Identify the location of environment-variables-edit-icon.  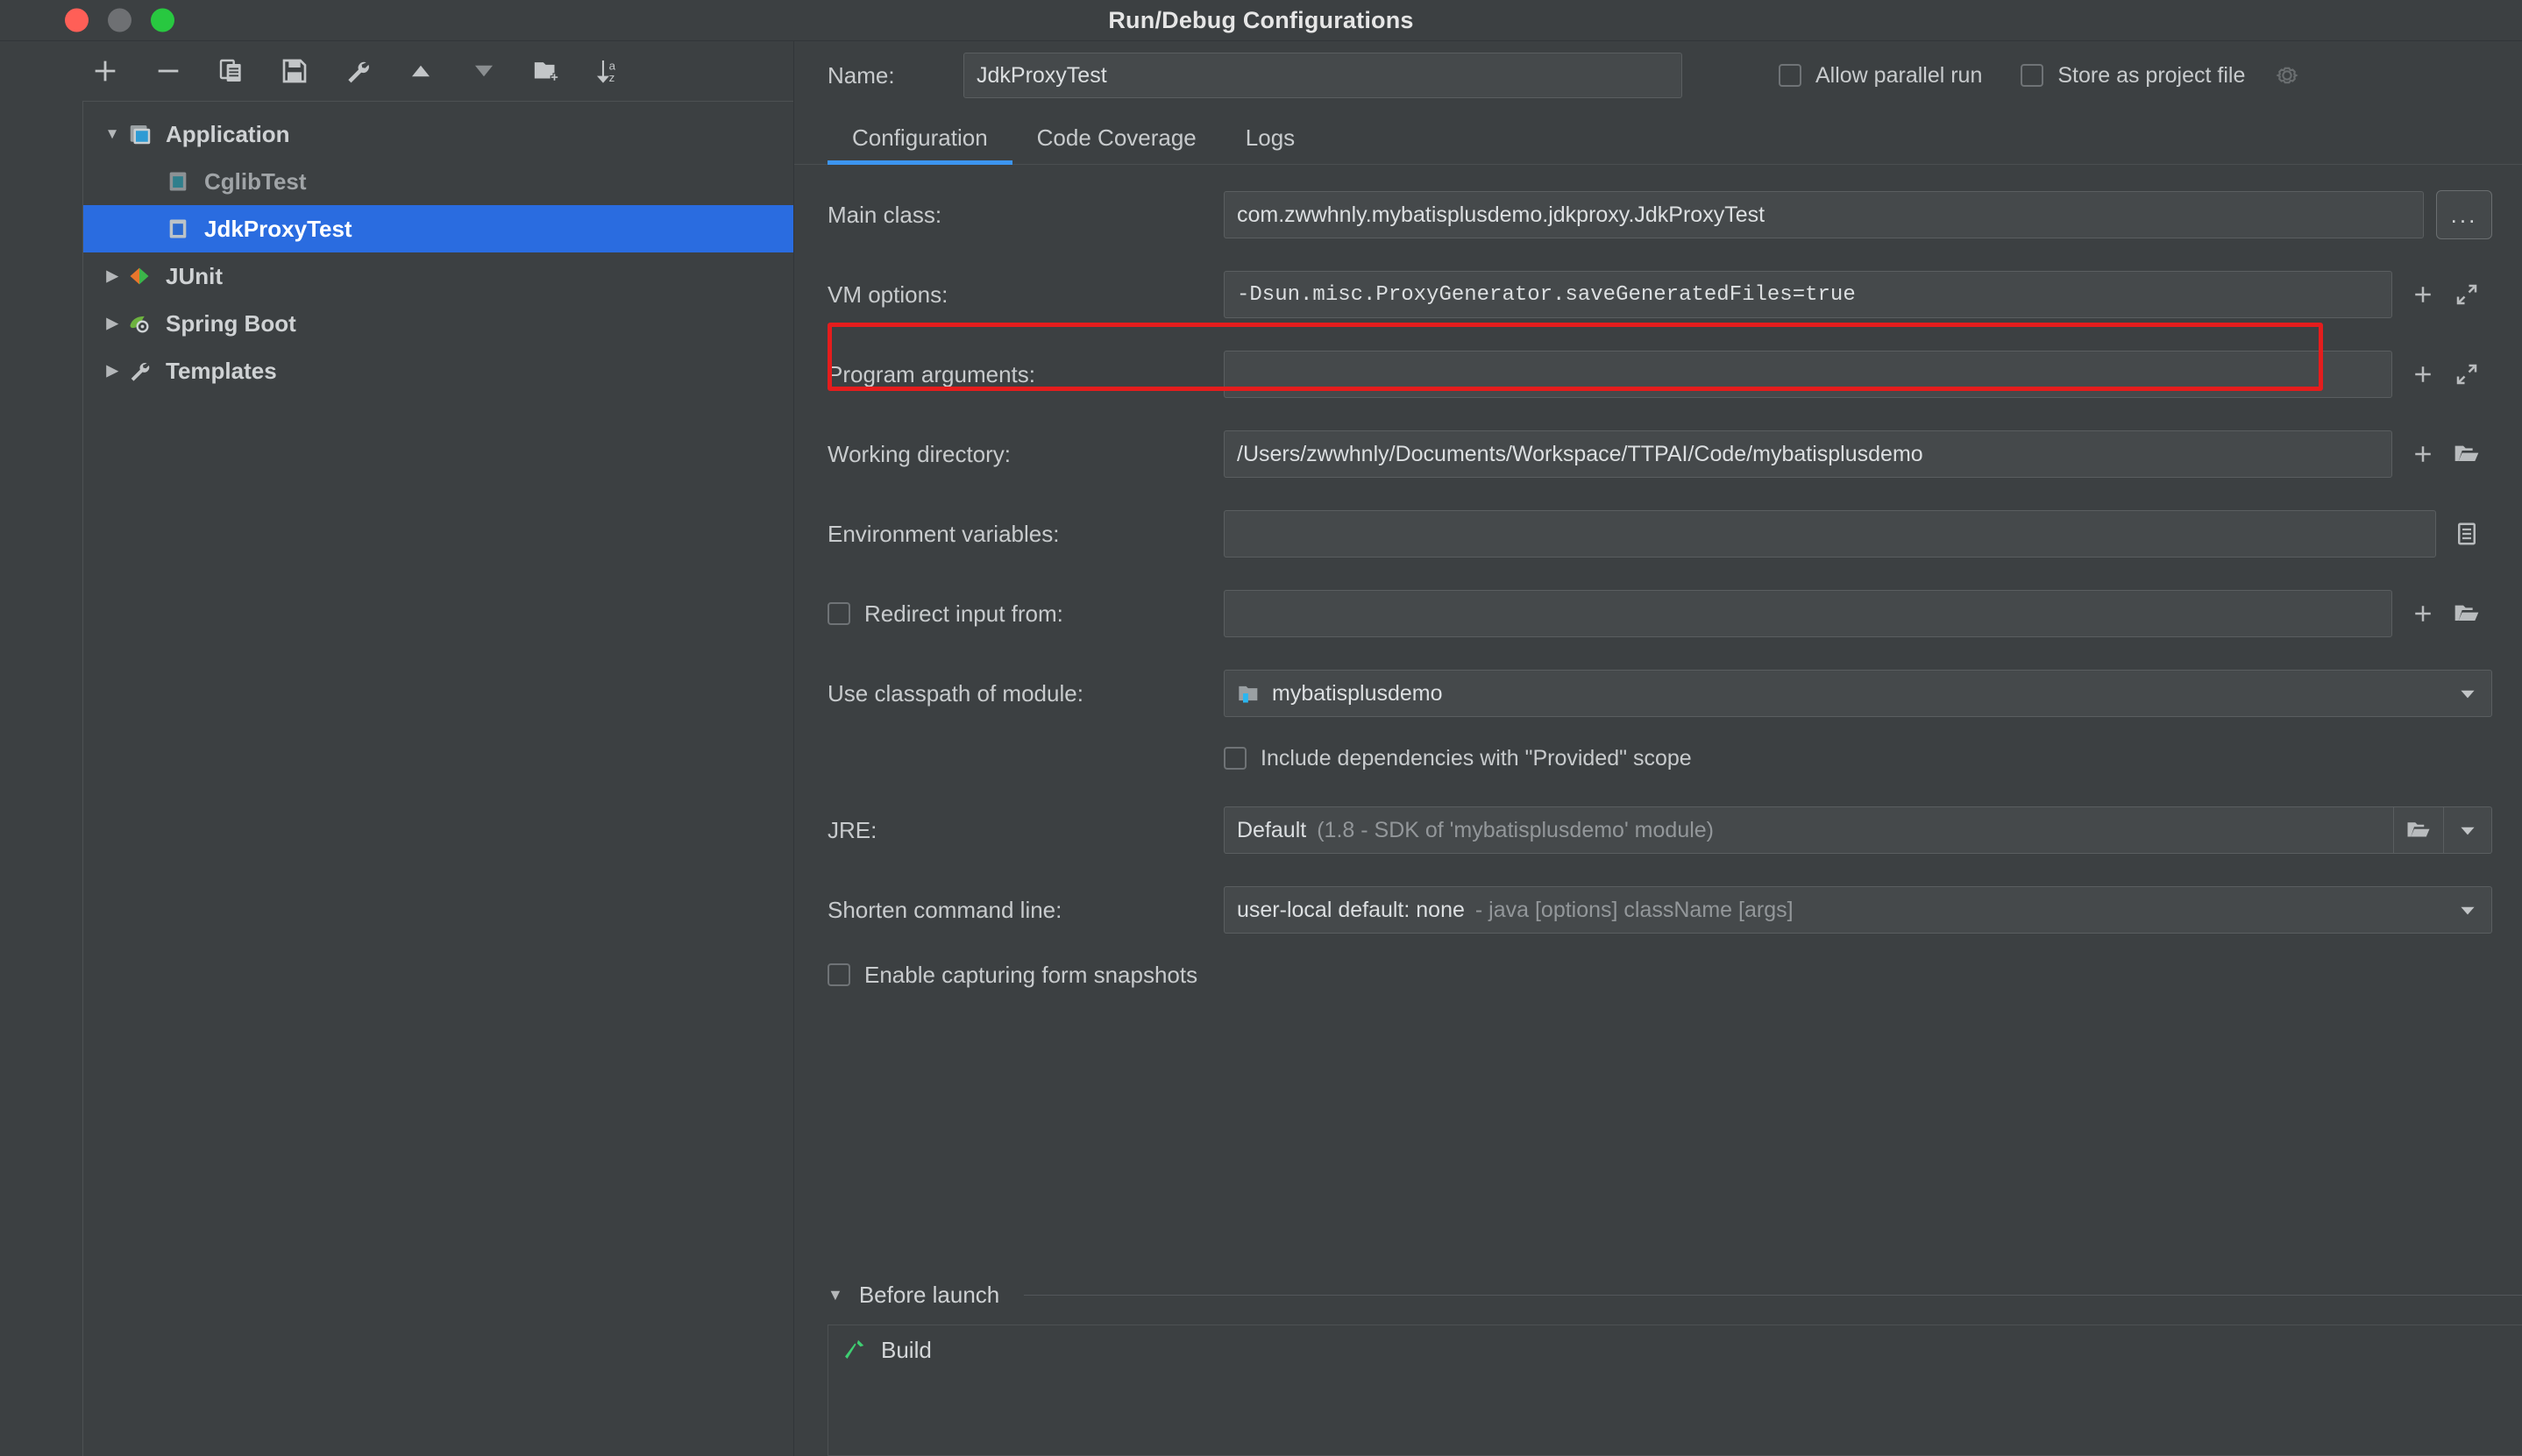
(2466, 533).